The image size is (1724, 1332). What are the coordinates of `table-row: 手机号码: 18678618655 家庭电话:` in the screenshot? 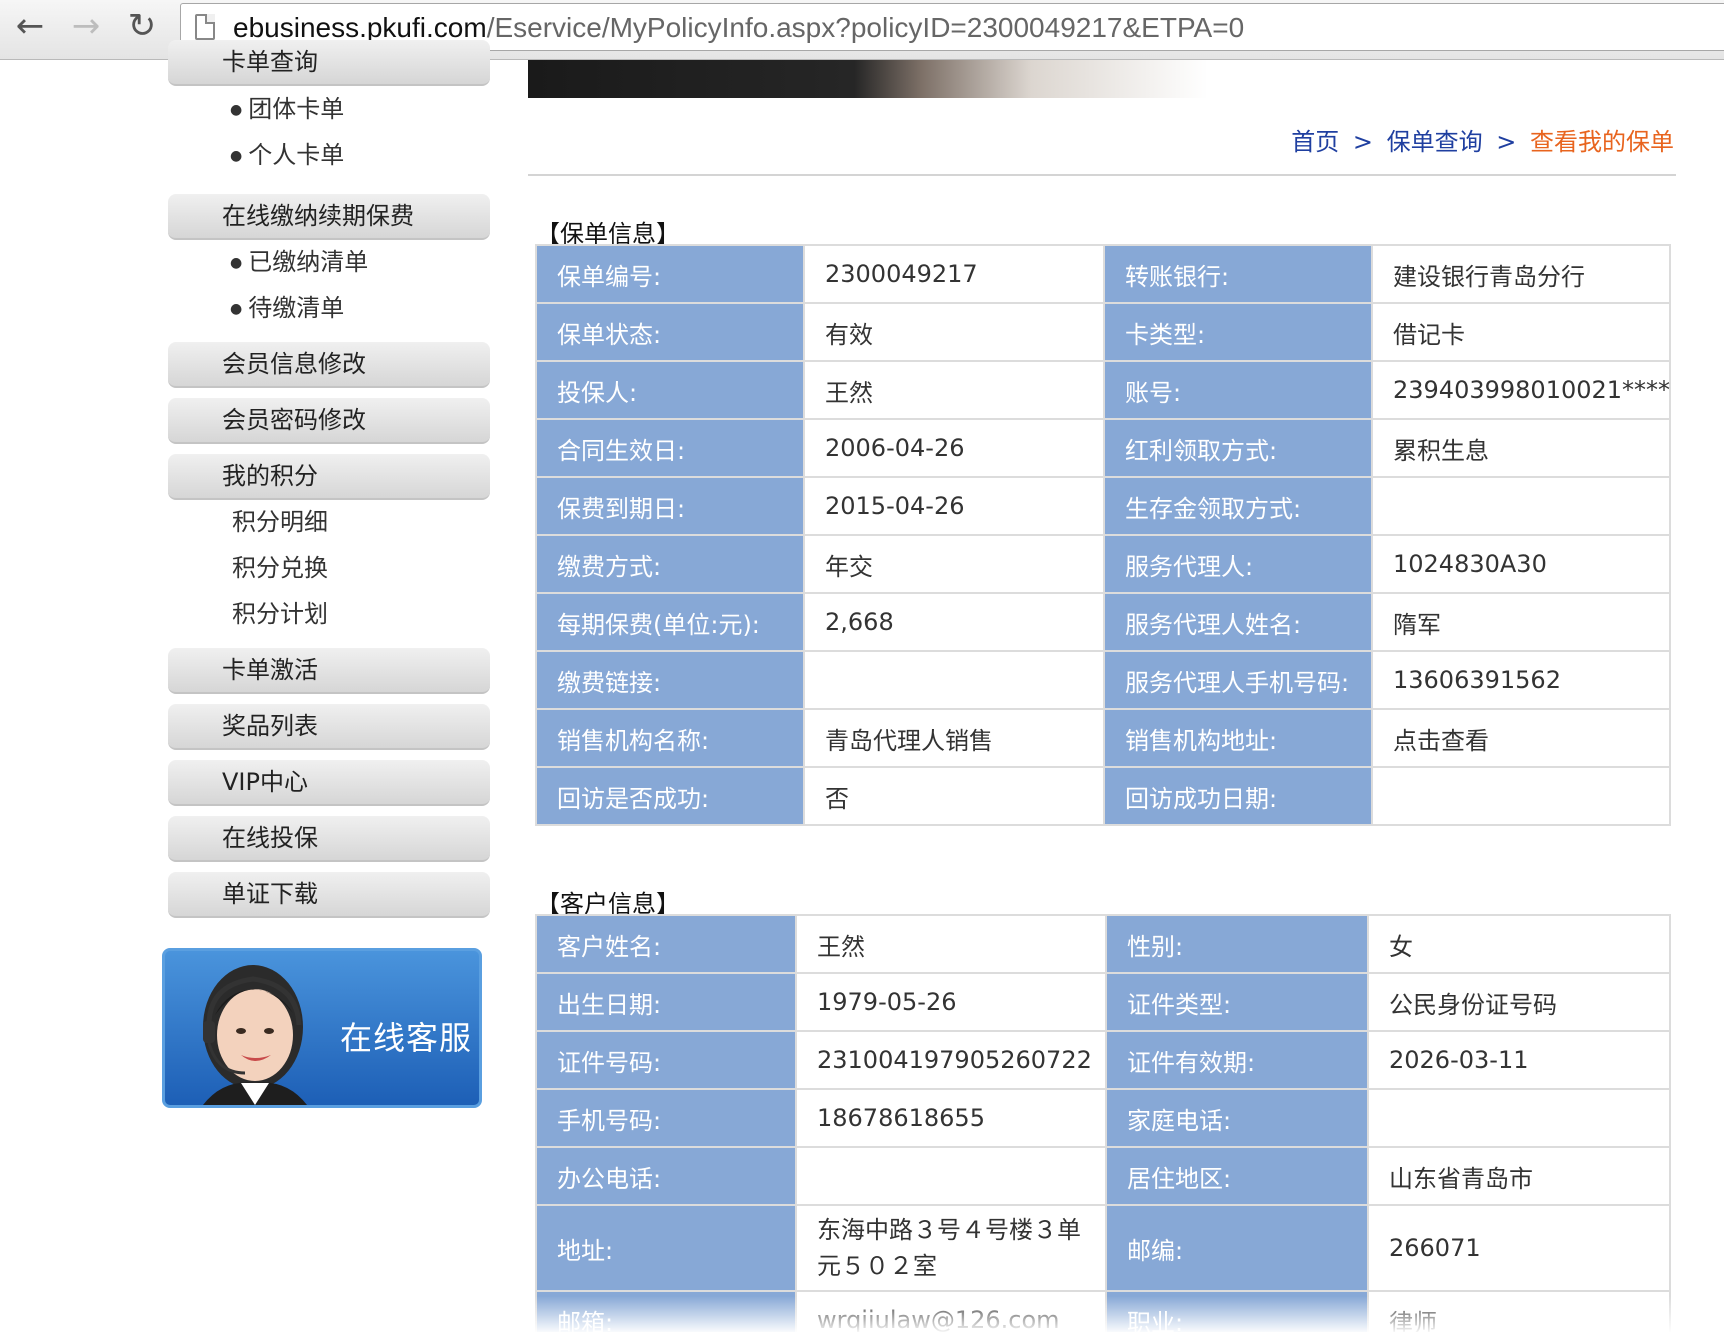 It's located at (1103, 1118).